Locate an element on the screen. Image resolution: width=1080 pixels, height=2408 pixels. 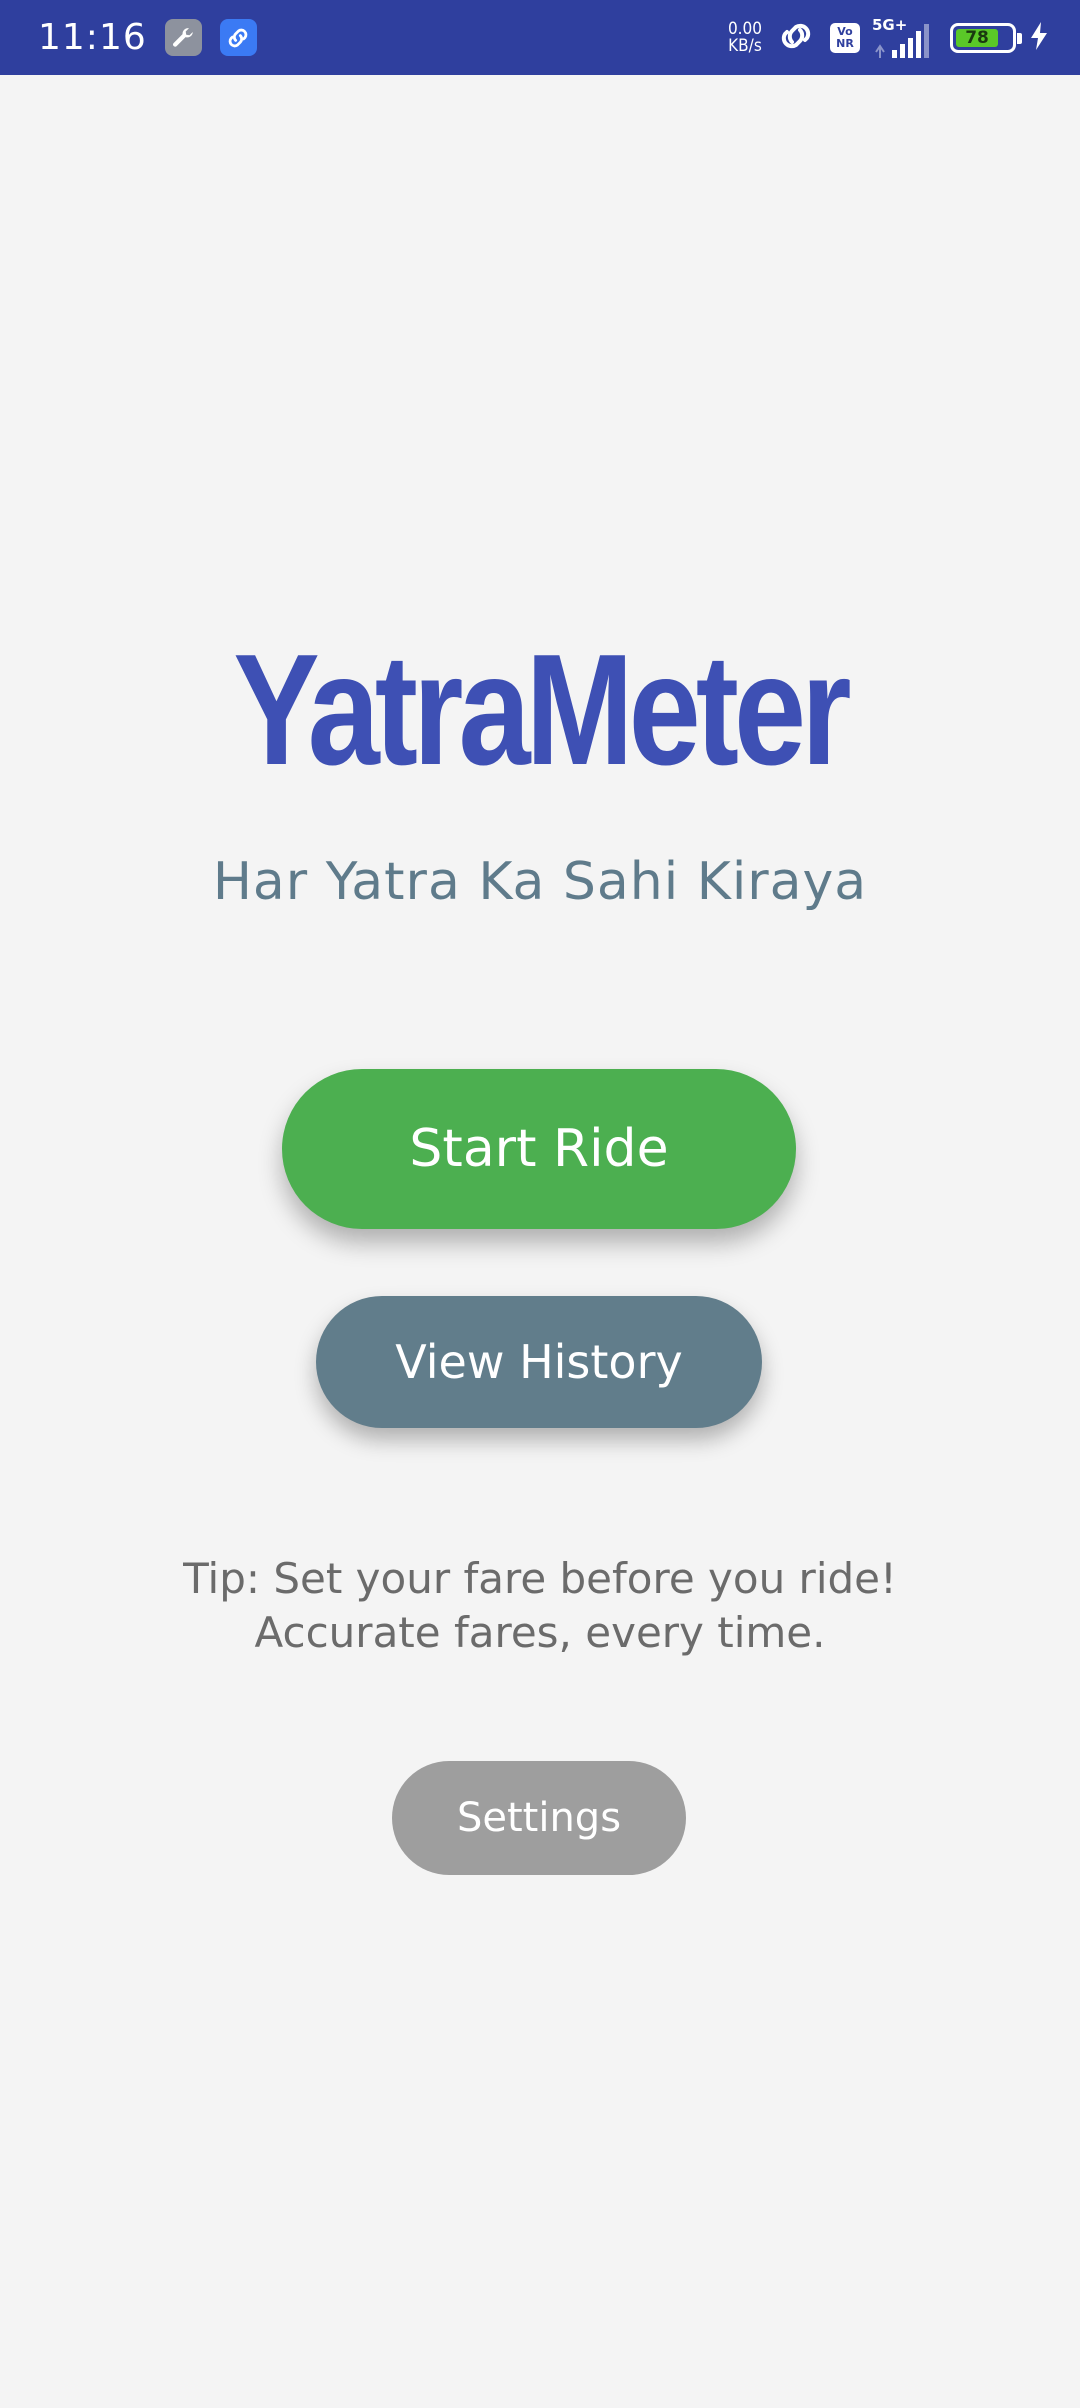
network-speed: 0.00 KB/s is located at coordinates (744, 37).